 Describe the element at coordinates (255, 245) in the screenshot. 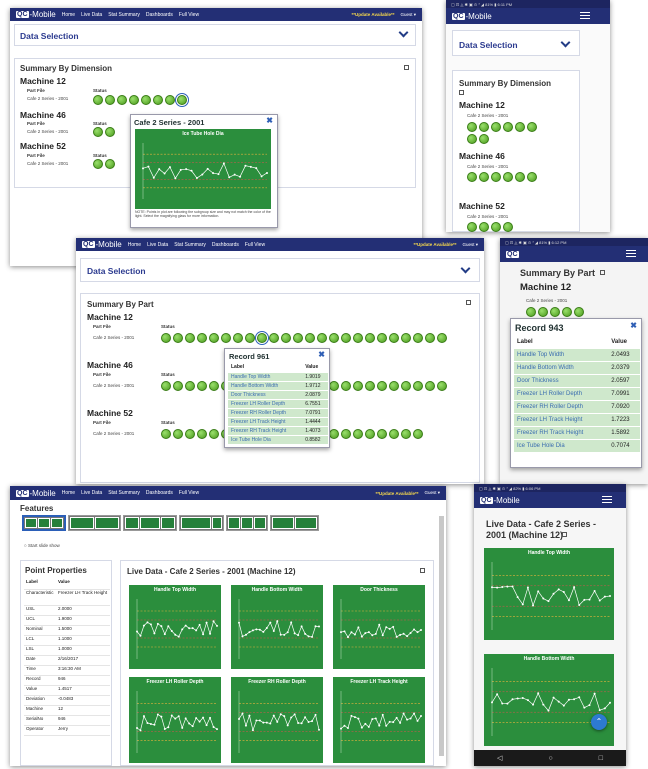

I see `nav-full-view: Full View` at that location.